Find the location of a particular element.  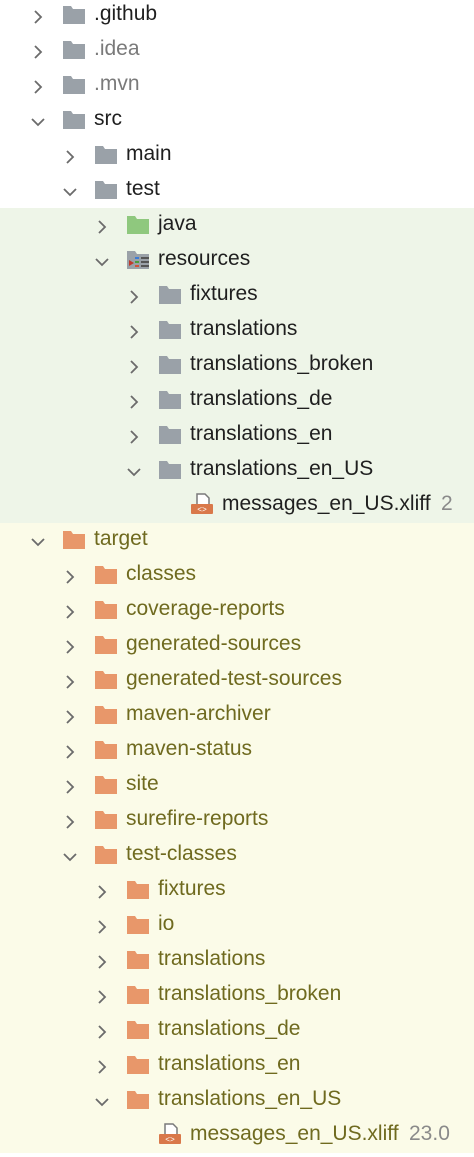

tree-item-label: site is located at coordinates (142, 783).